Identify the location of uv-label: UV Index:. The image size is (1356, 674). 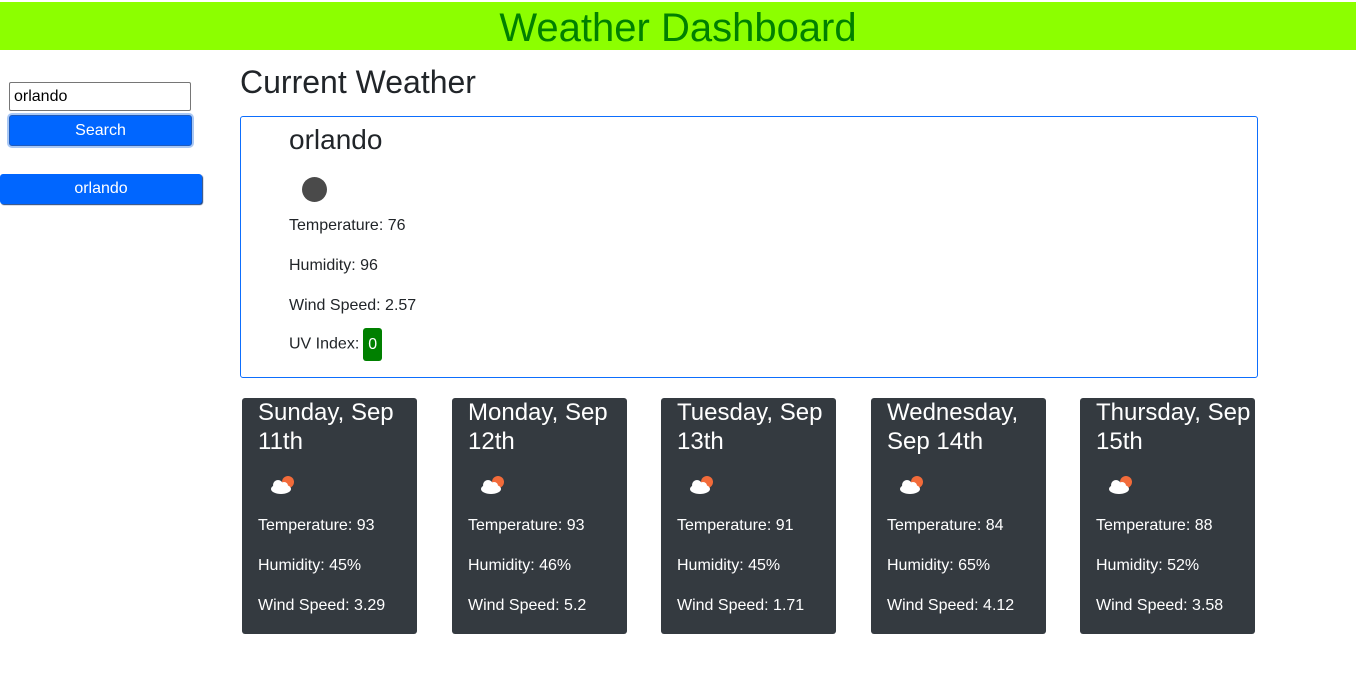
(324, 344).